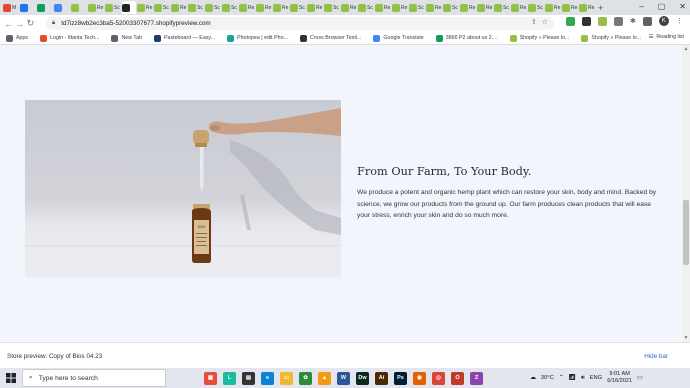 Image resolution: width=690 pixels, height=388 pixels. Describe the element at coordinates (686, 193) in the screenshot. I see `page-scrollbar: ▲ ▼` at that location.